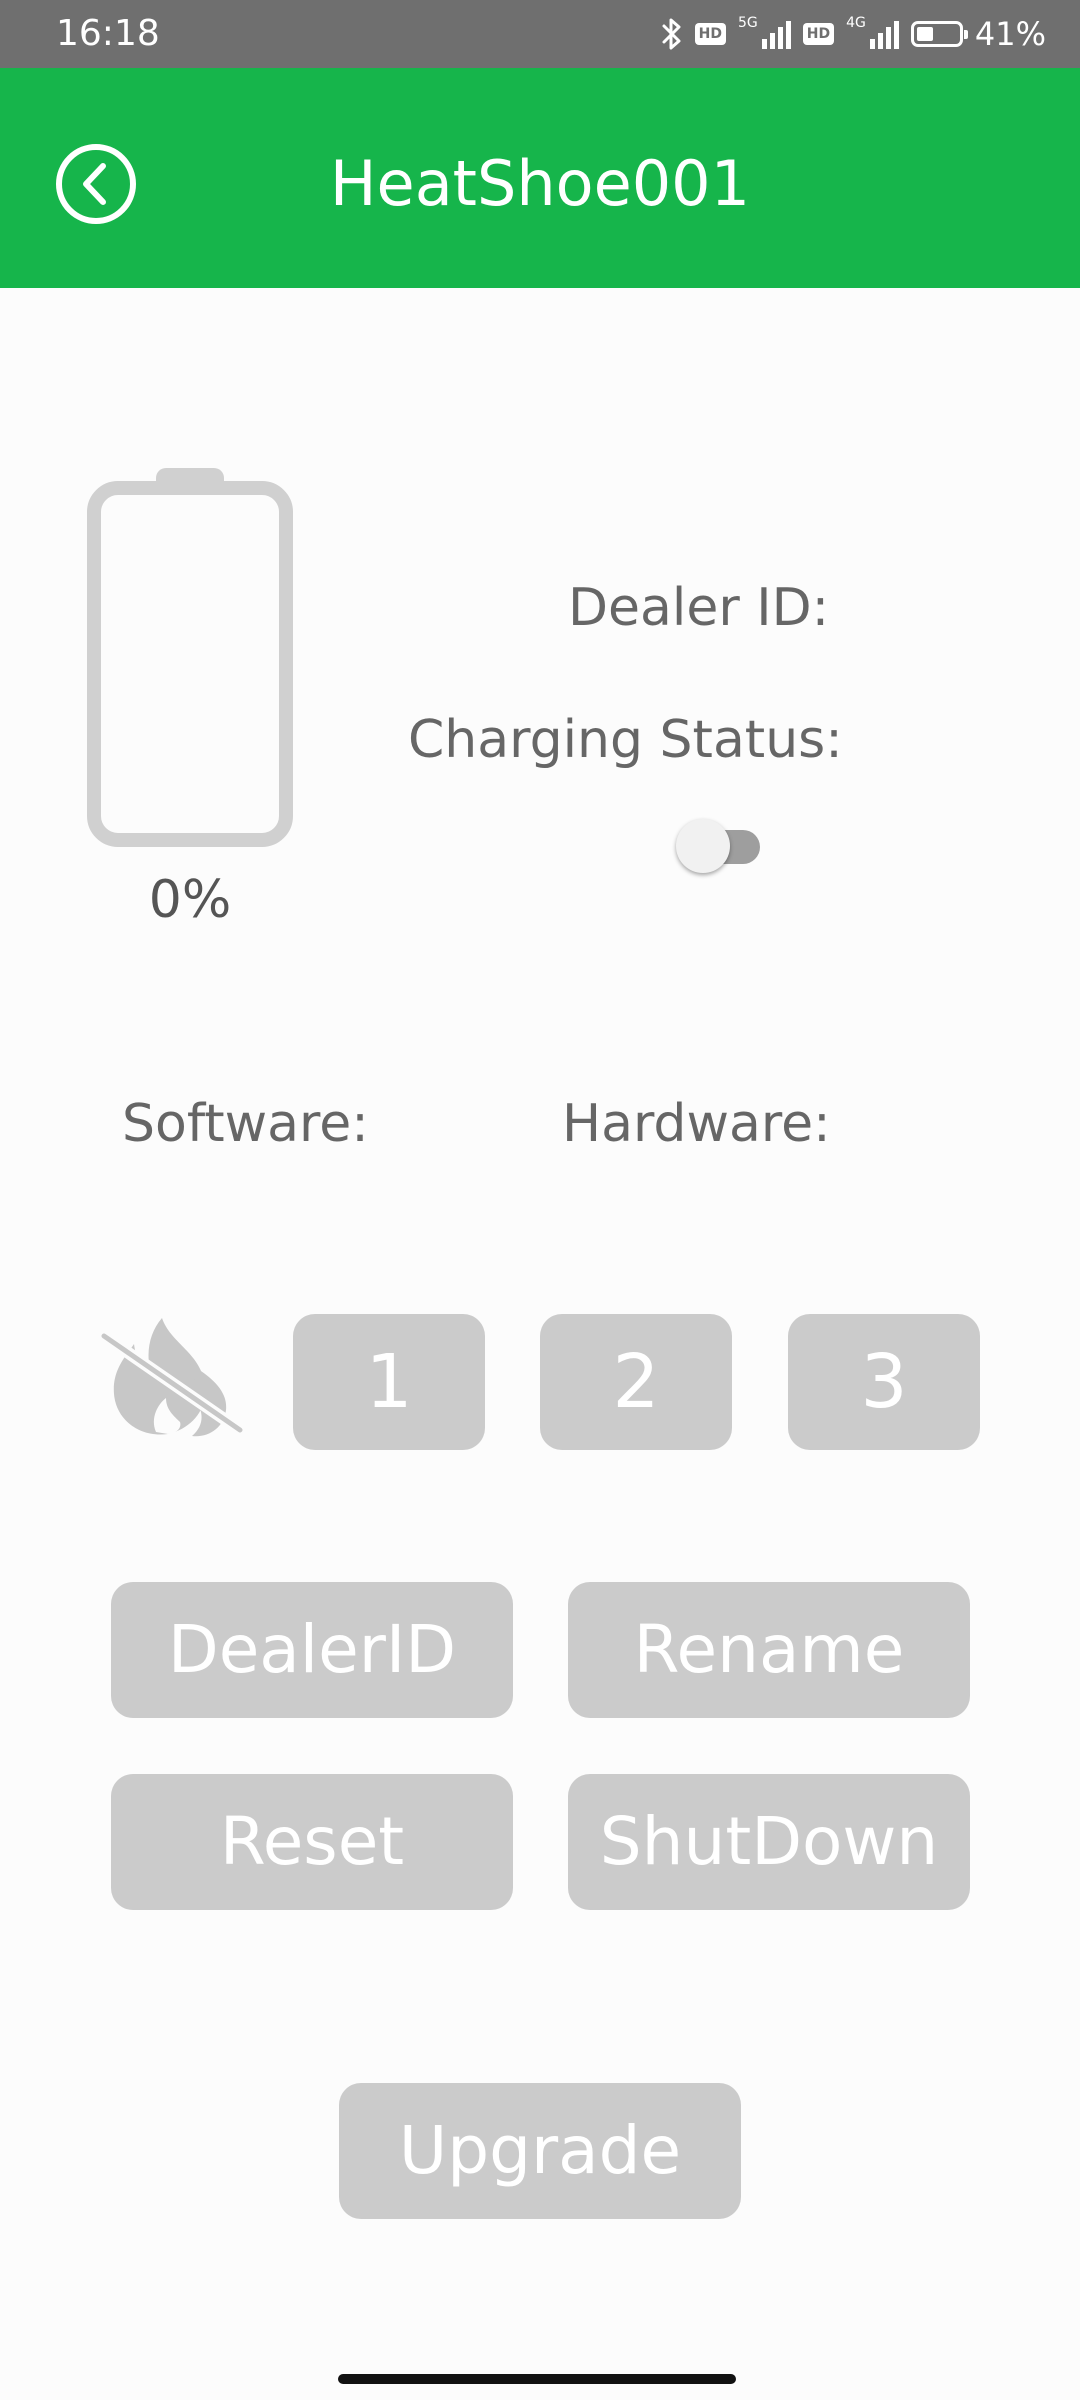 The image size is (1080, 2400). Describe the element at coordinates (699, 608) in the screenshot. I see `dealer-id-label: Dealer ID:` at that location.